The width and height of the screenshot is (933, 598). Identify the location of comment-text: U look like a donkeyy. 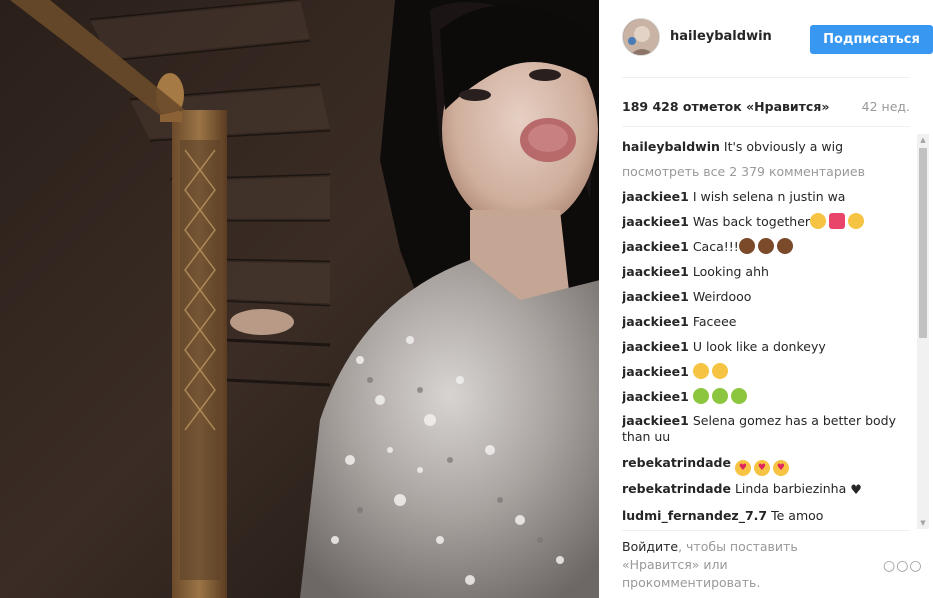
(759, 346).